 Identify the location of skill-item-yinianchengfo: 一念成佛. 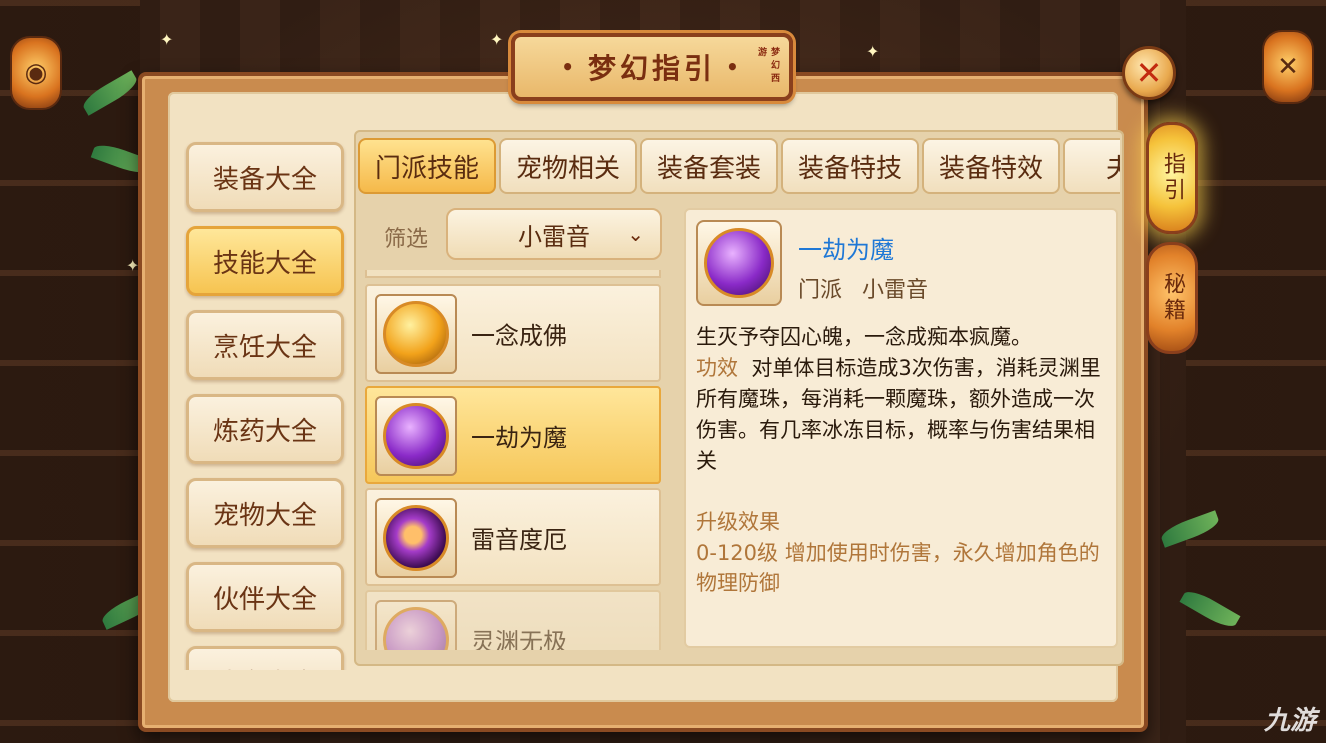
(513, 333).